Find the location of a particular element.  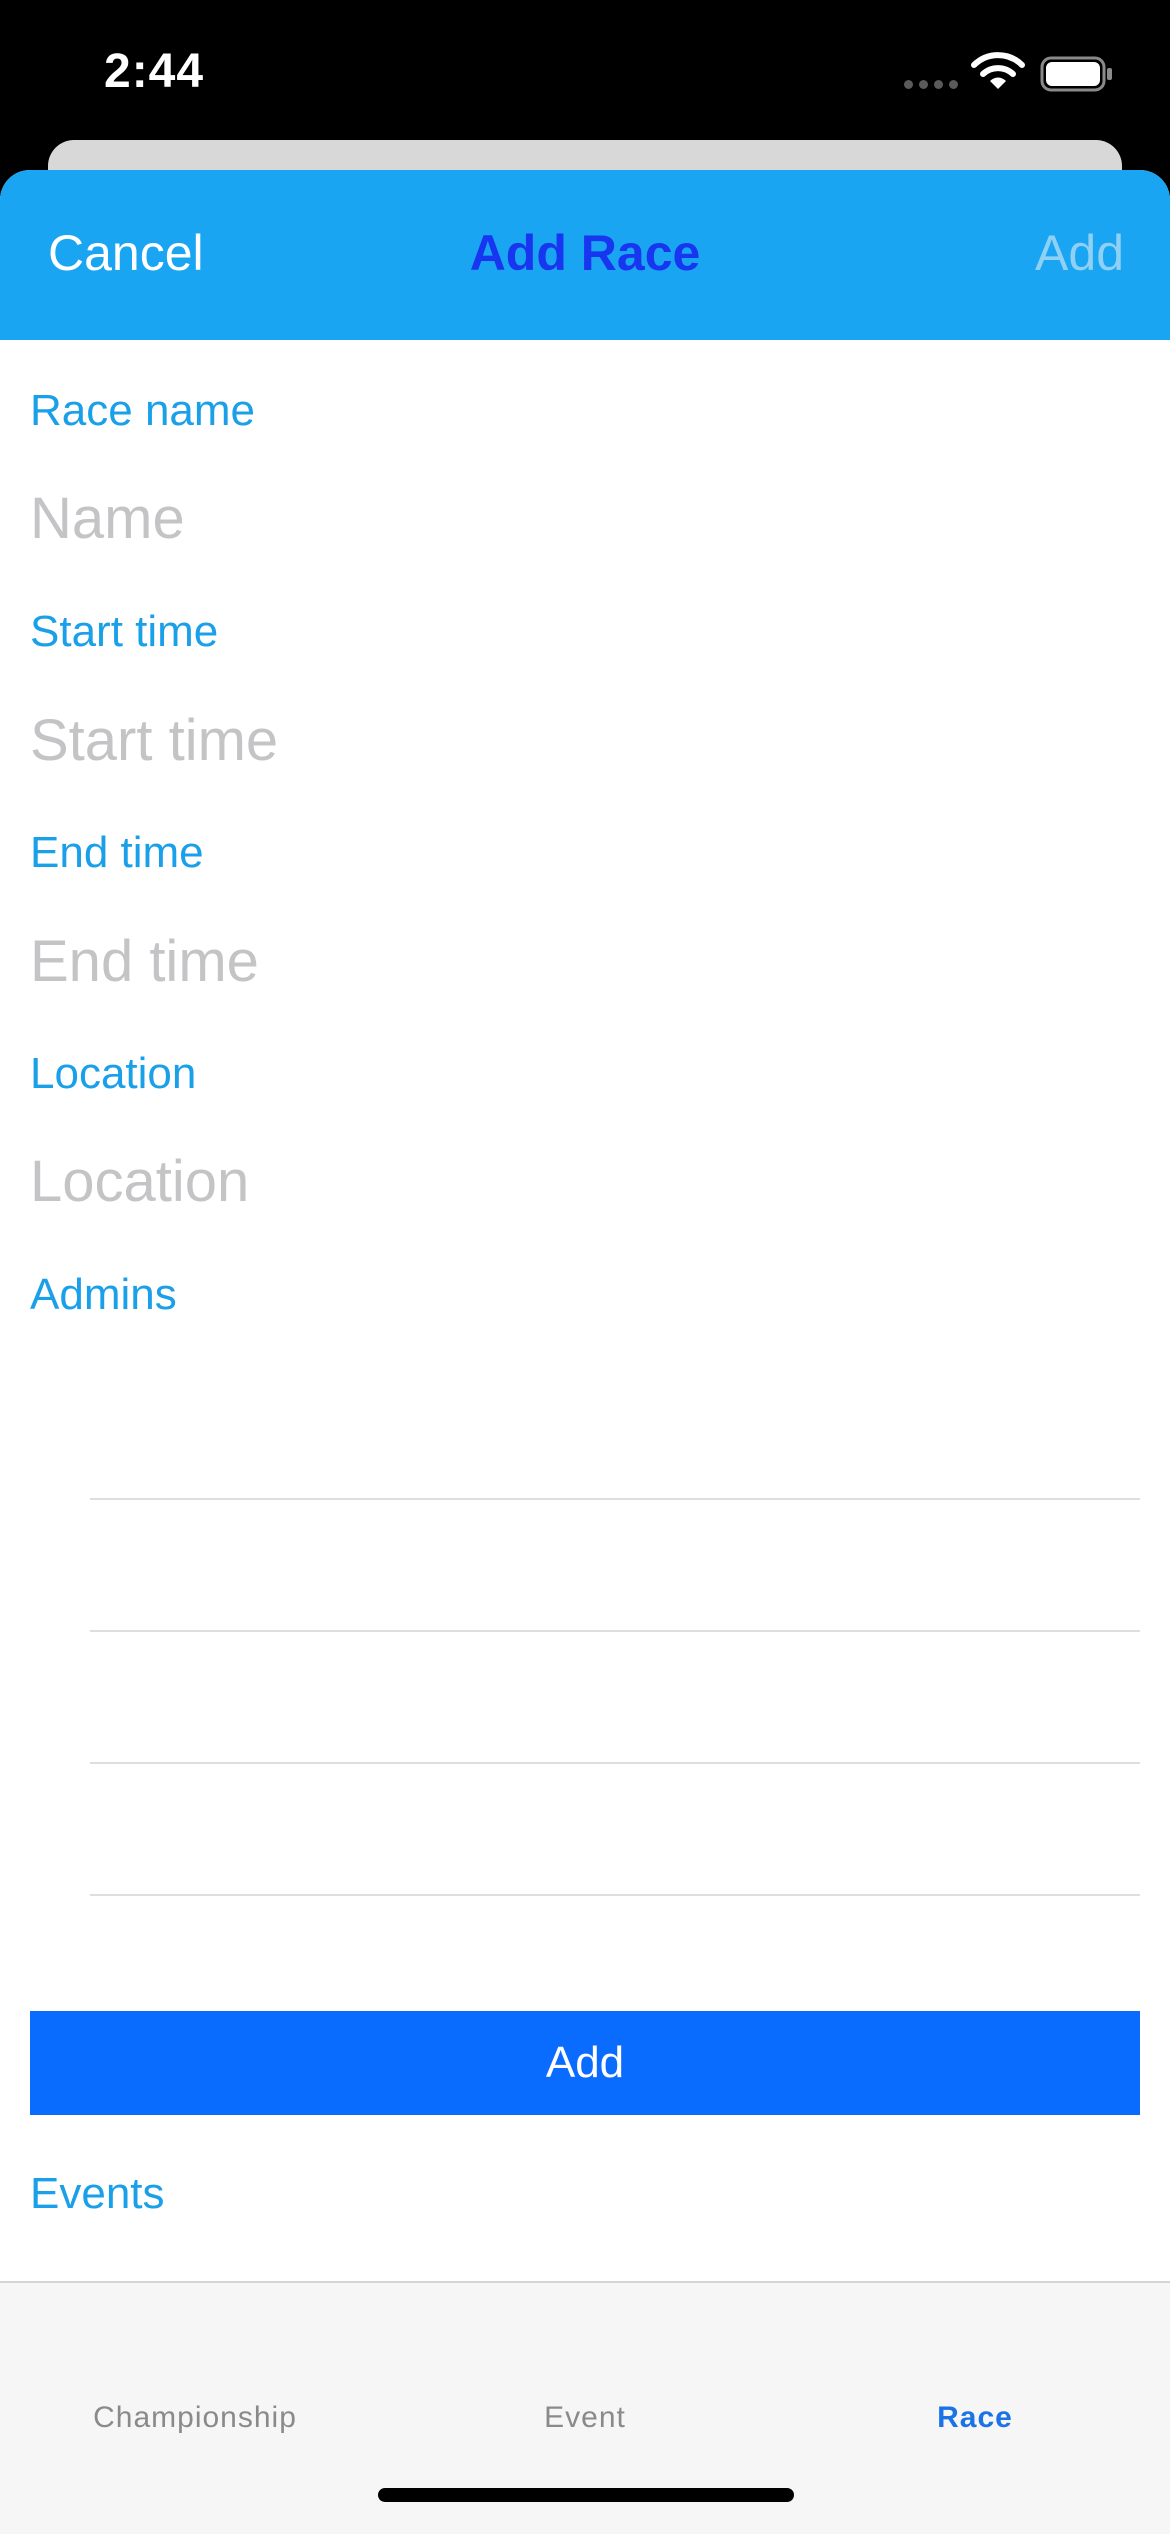

tab-event: Event is located at coordinates (585, 2418).